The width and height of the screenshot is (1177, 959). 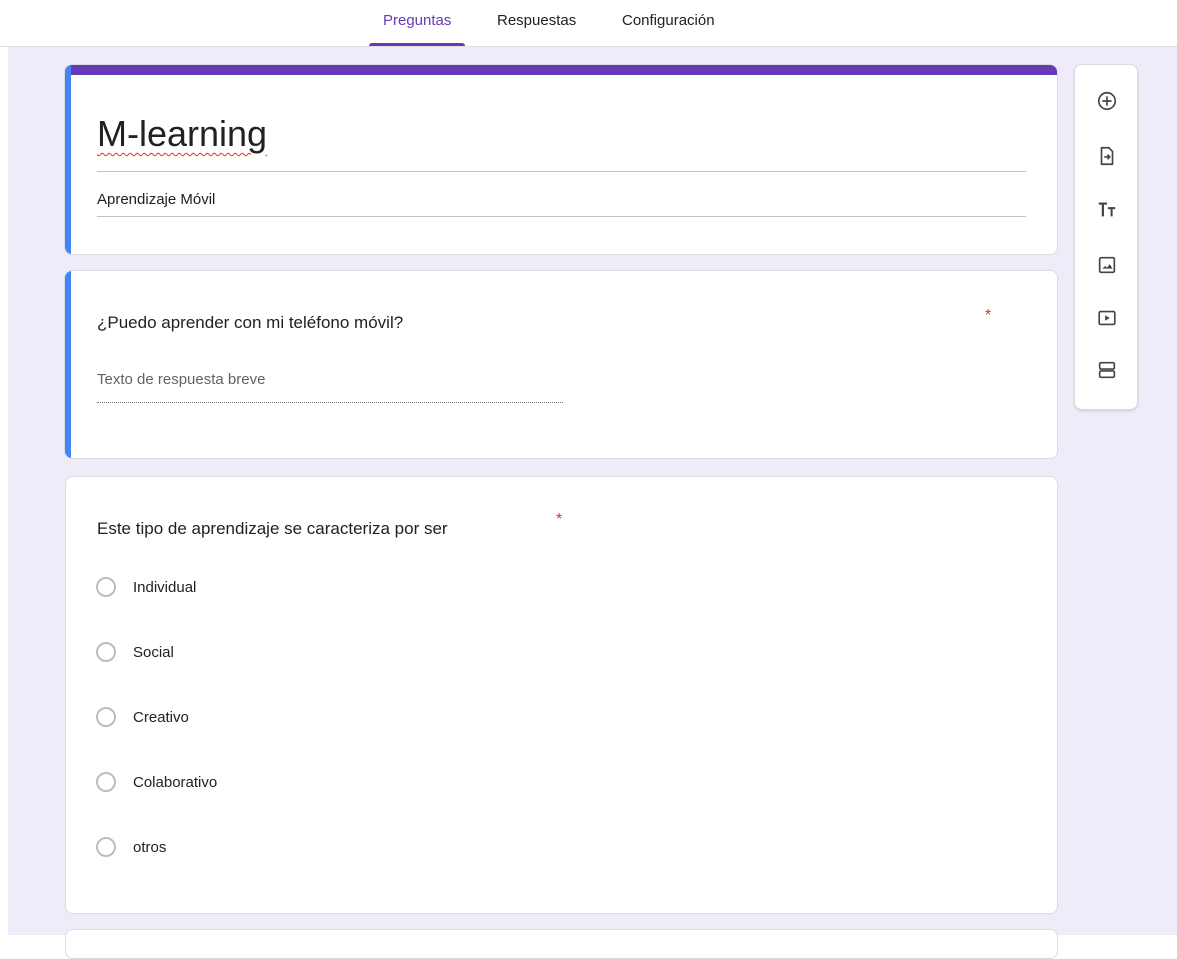 I want to click on tab-preguntas-label: Preguntas, so click(x=417, y=20).